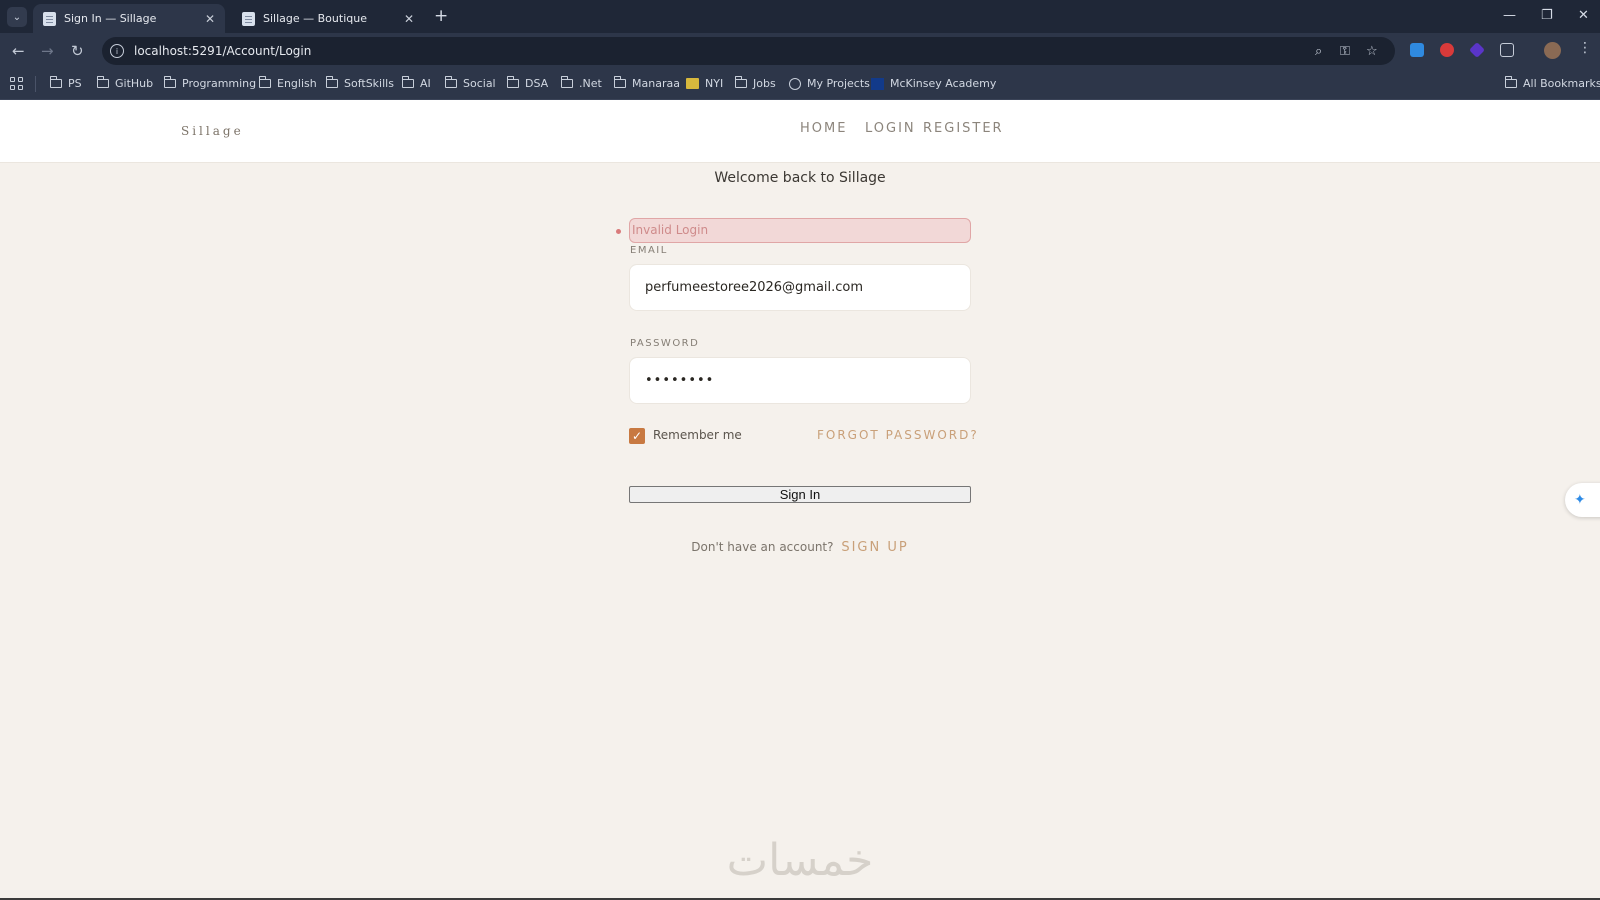 The image size is (1600, 900). I want to click on error-bullet, so click(618, 231).